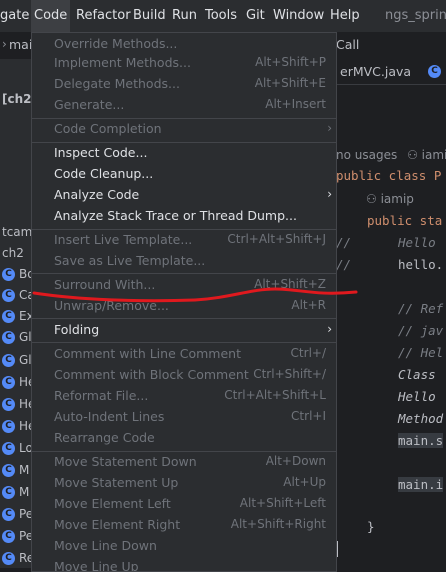  What do you see at coordinates (298, 16) in the screenshot?
I see `menu-window: Window` at bounding box center [298, 16].